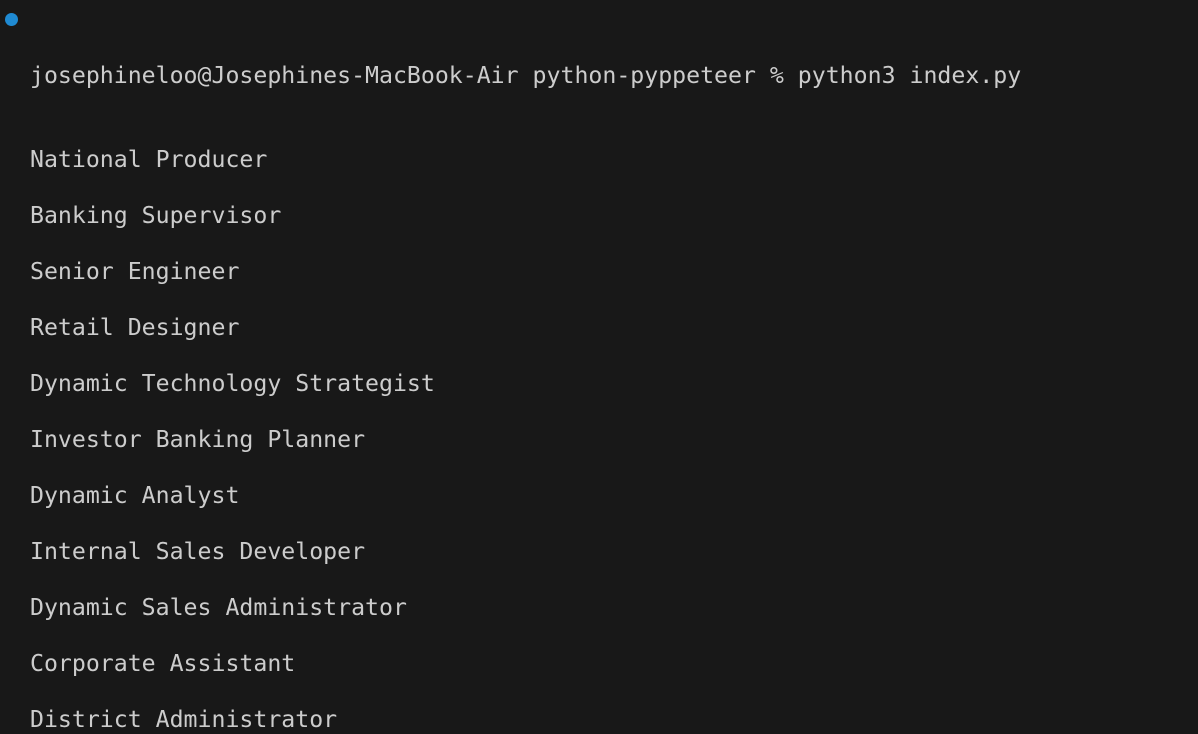 The height and width of the screenshot is (734, 1198). What do you see at coordinates (11, 19) in the screenshot?
I see `command-status-dot-icon` at bounding box center [11, 19].